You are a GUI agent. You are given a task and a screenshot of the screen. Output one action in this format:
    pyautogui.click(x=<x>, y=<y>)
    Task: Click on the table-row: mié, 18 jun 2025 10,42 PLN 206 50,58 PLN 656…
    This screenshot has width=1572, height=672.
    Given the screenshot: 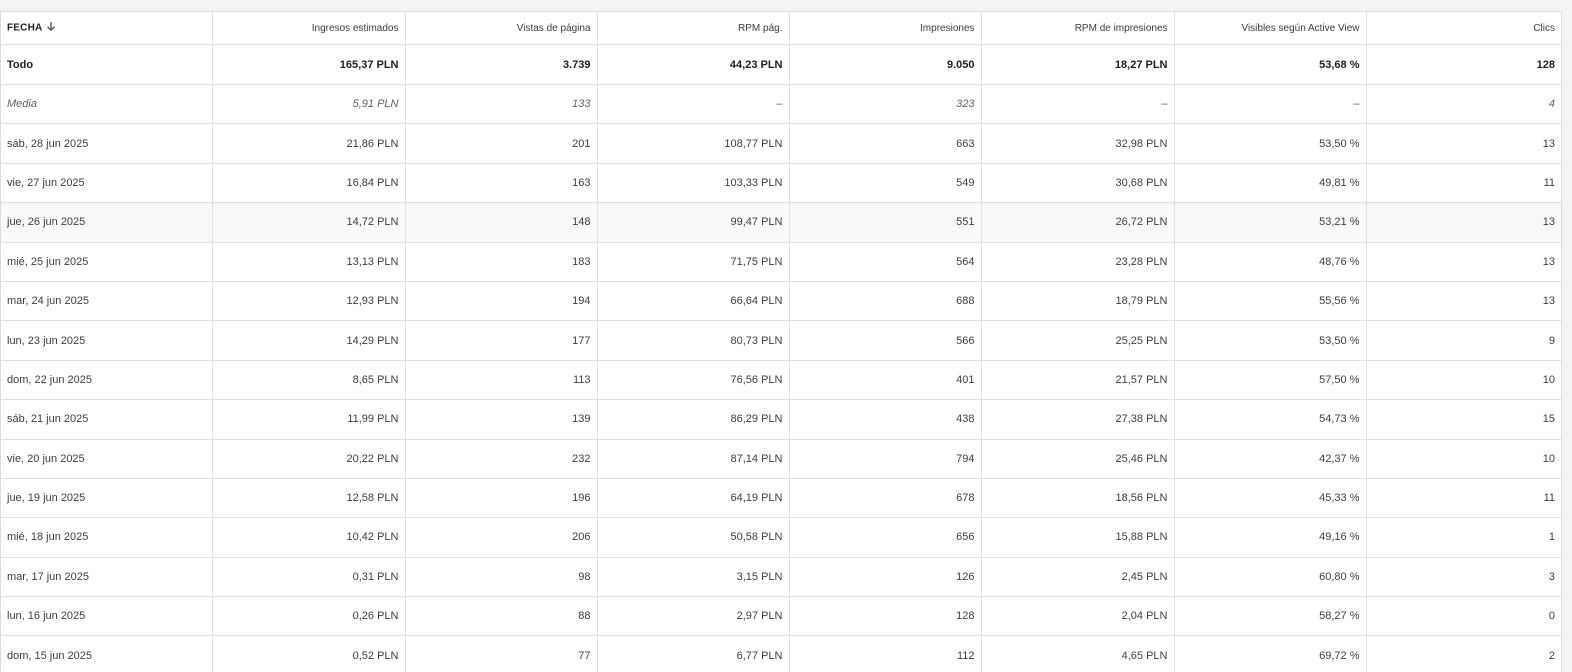 What is the action you would take?
    pyautogui.click(x=781, y=537)
    